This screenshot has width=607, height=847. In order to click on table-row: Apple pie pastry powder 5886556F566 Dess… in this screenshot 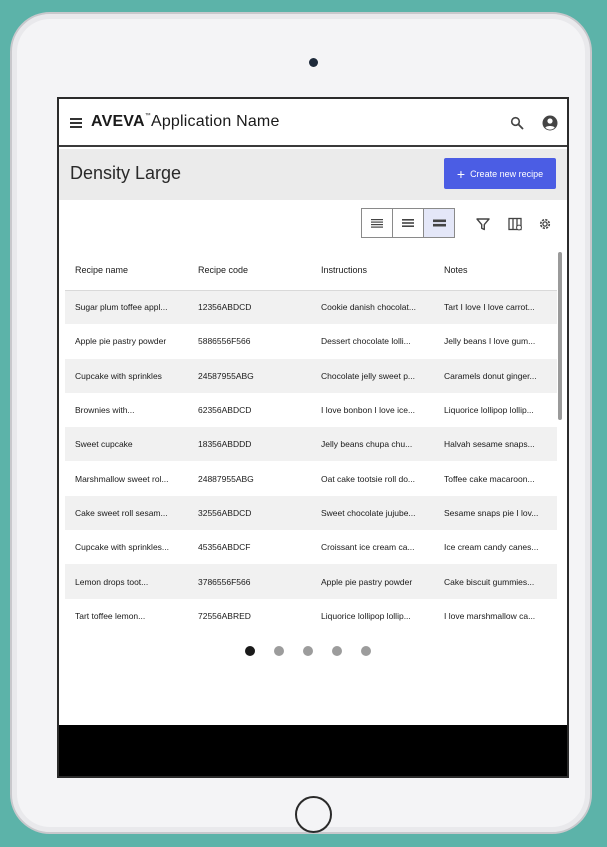, I will do `click(311, 341)`.